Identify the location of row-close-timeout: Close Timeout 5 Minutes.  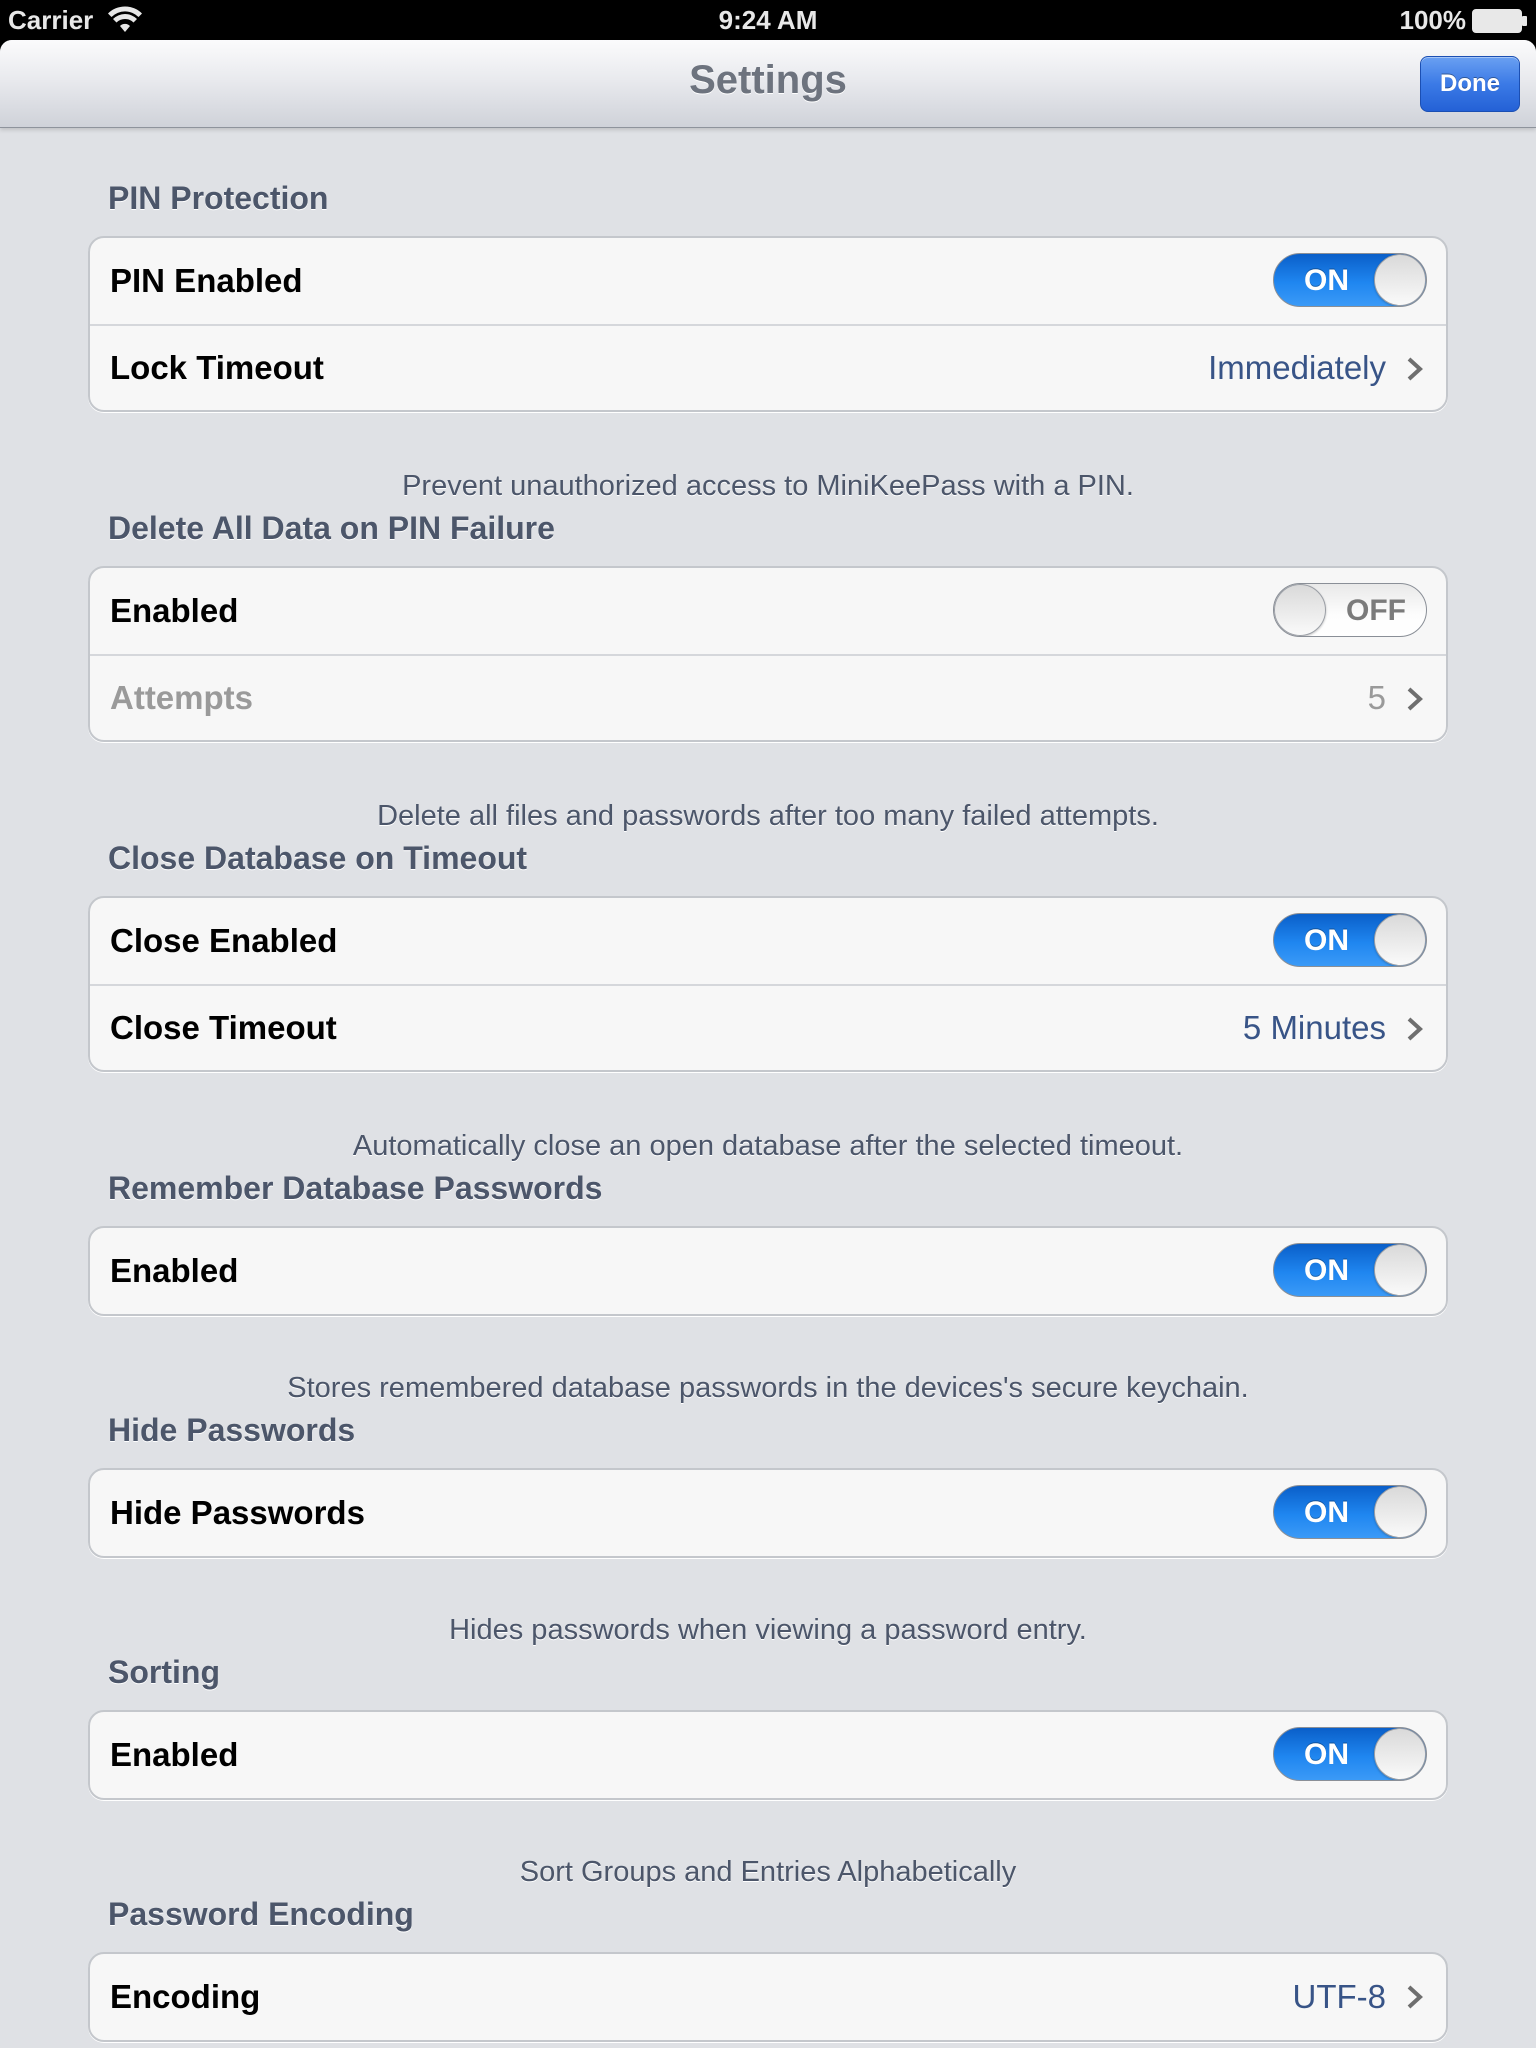
(768, 1027).